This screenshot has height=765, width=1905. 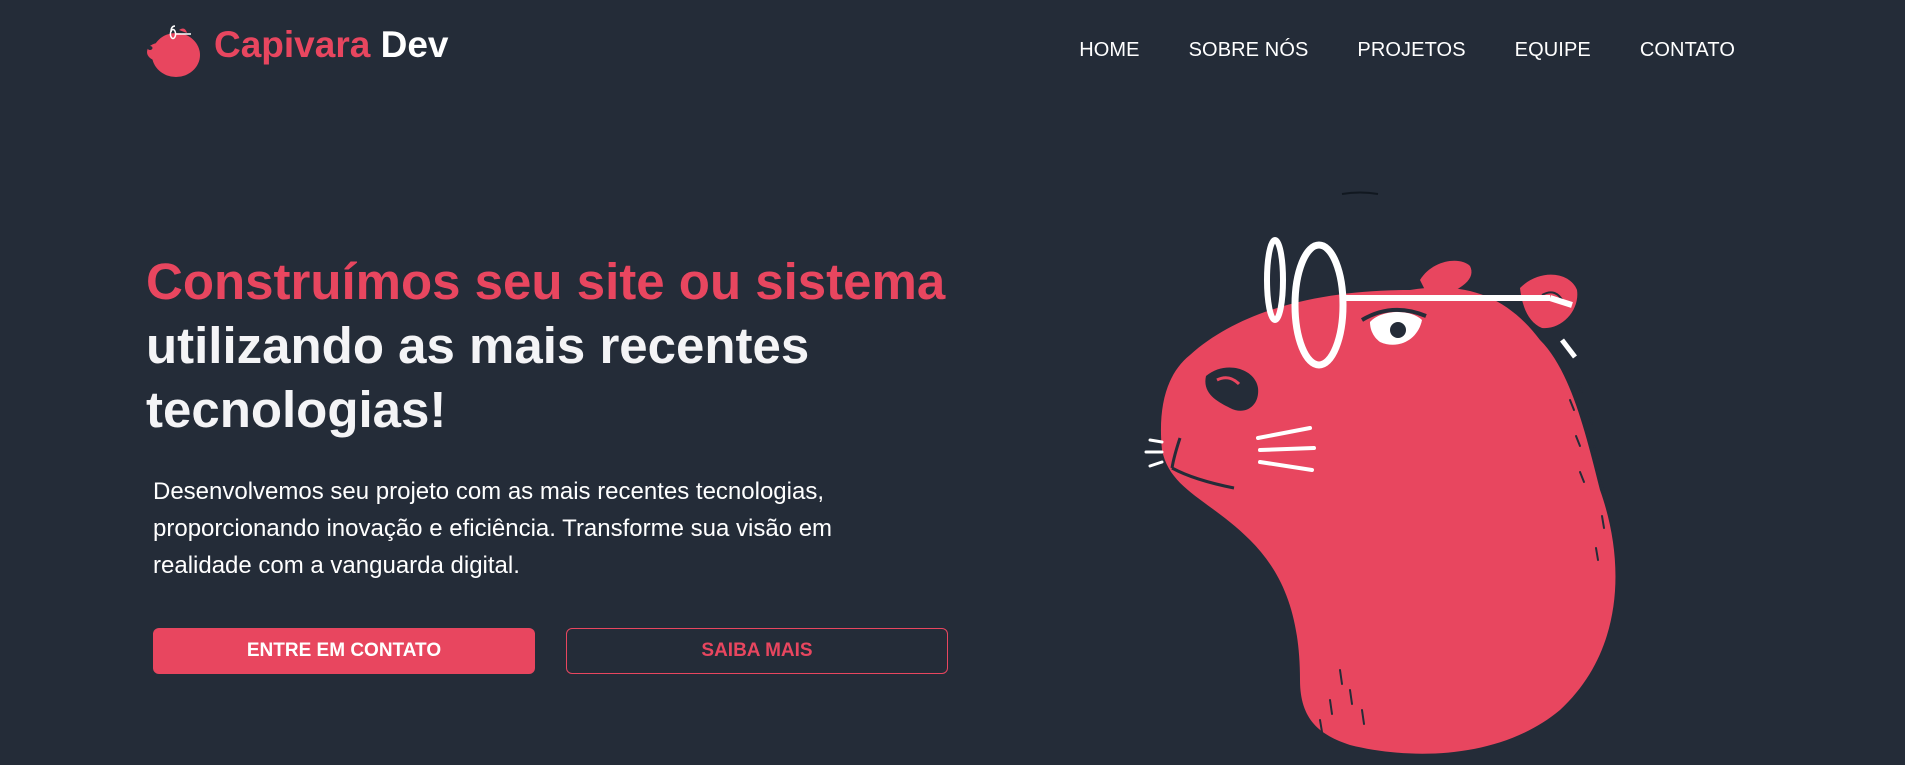 What do you see at coordinates (344, 651) in the screenshot?
I see `contact-button: ENTRE EM CONTATO` at bounding box center [344, 651].